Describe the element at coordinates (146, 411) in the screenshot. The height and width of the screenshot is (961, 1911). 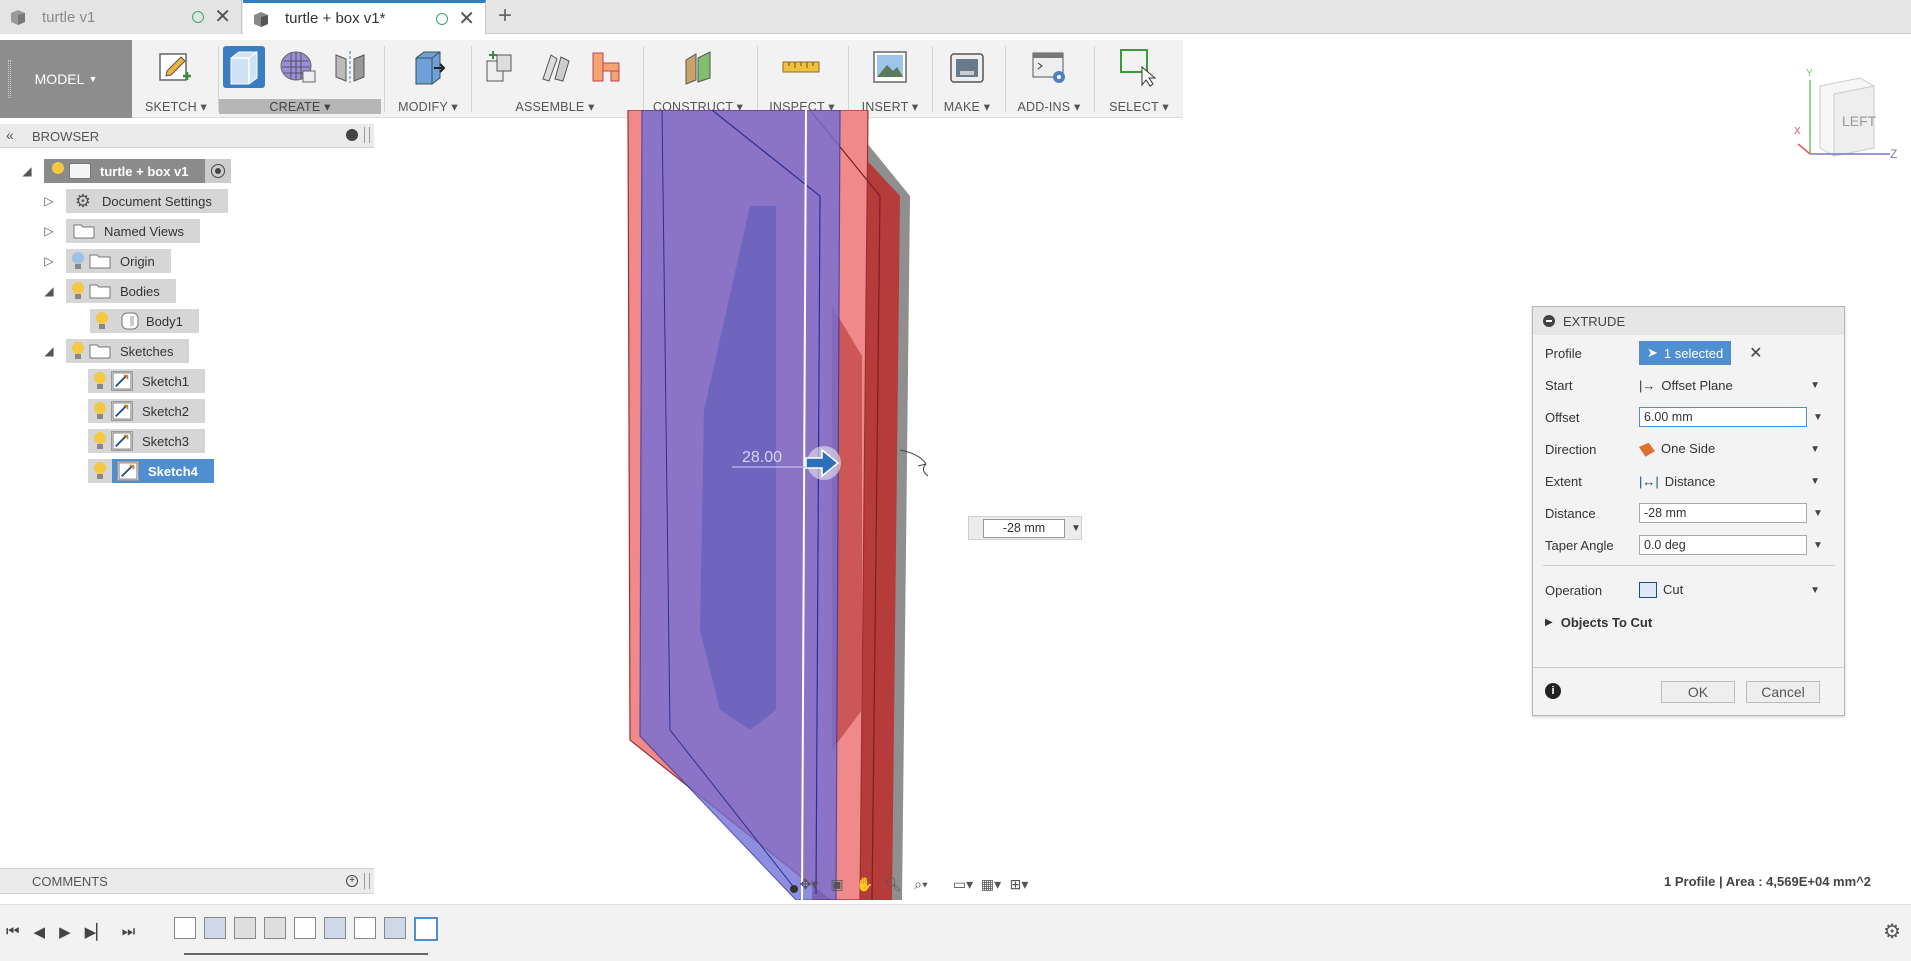
I see `tree-item-sketch2: Sketch2` at that location.